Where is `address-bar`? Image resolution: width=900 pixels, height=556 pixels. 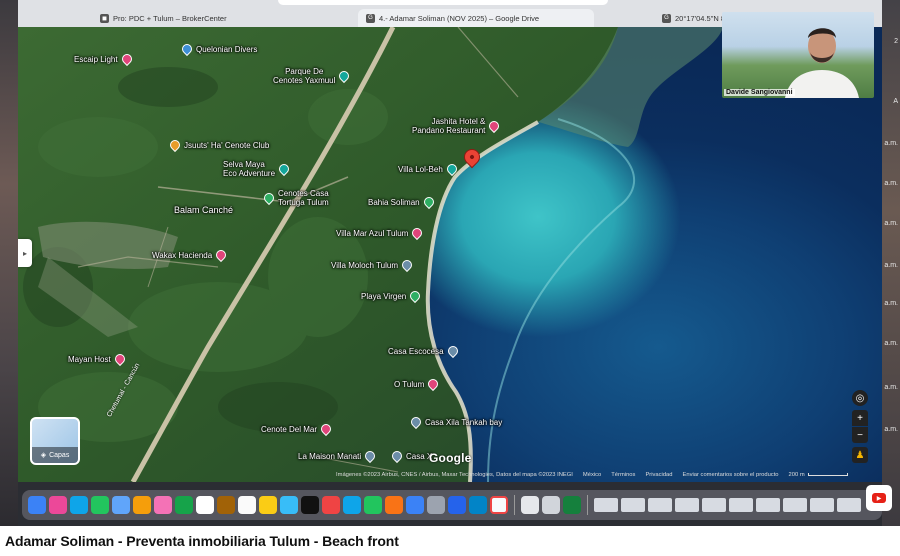 address-bar is located at coordinates (443, 2).